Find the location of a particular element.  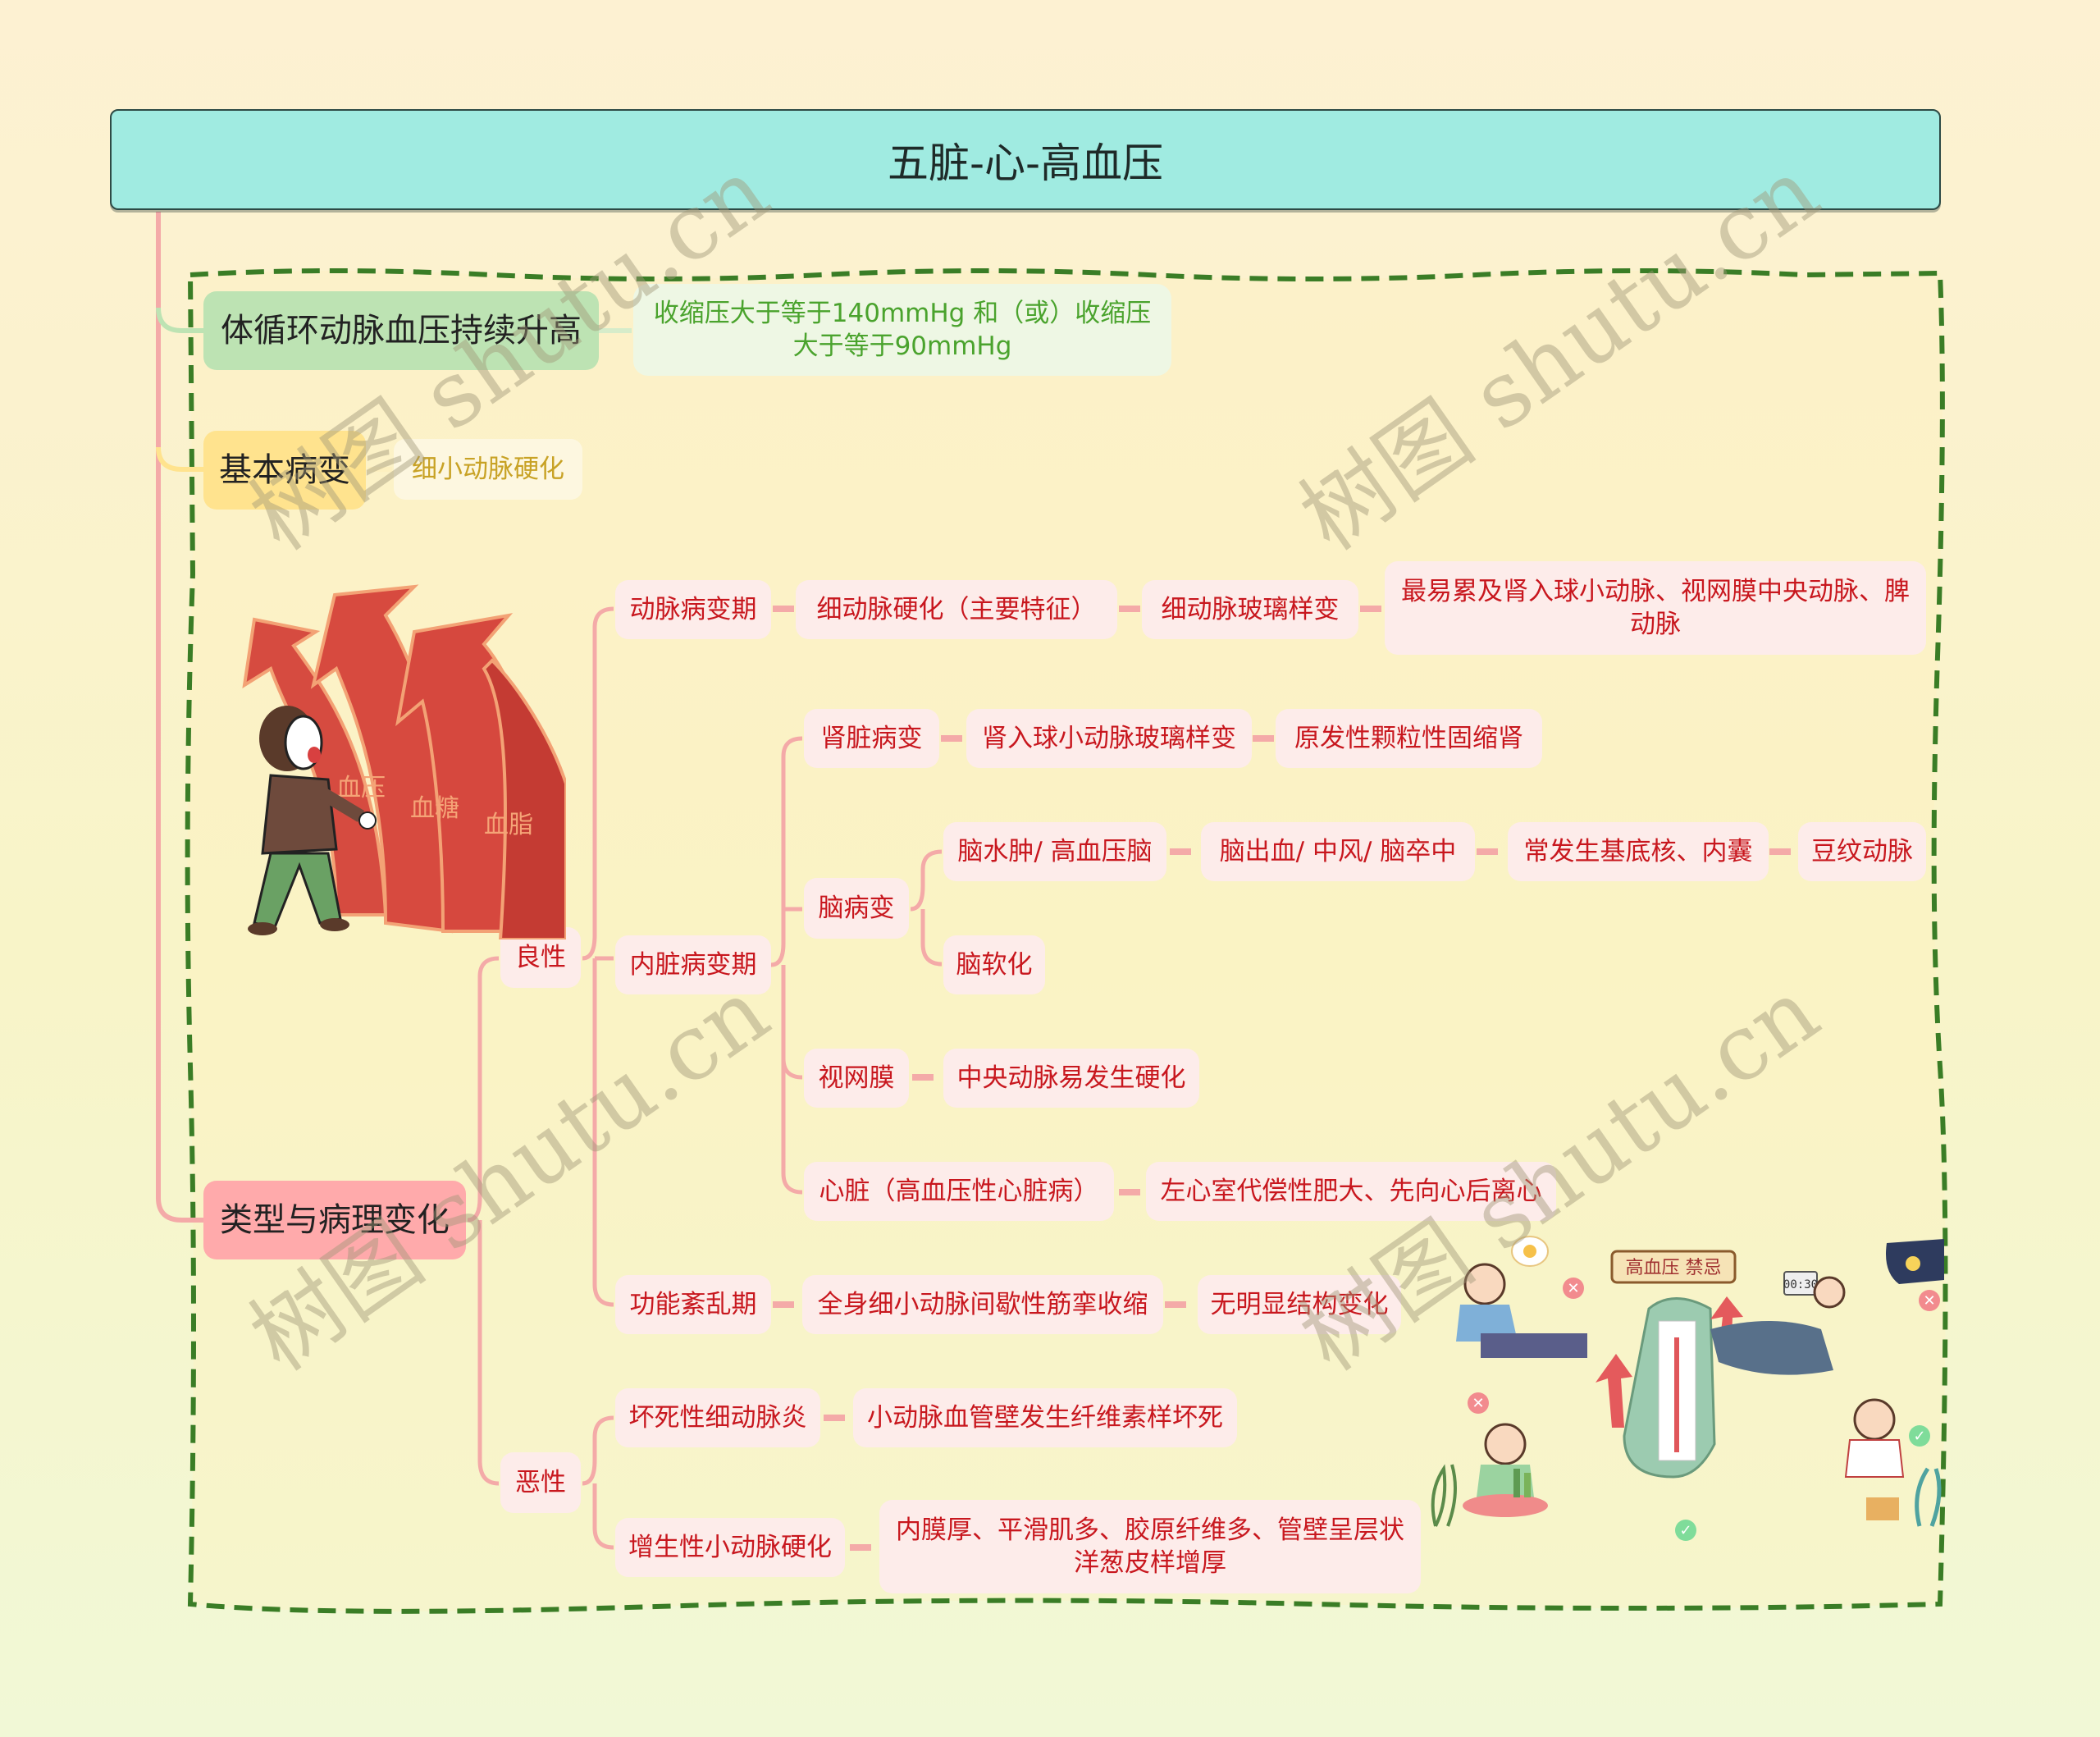

node-retina-detail-label: 中央动脉易发生硬化 is located at coordinates (1071, 1078).